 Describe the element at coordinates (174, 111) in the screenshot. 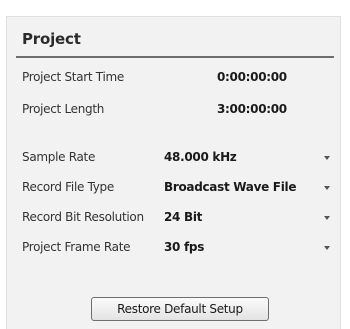

I see `project-length-row: Project Length 3:00:00:00` at that location.